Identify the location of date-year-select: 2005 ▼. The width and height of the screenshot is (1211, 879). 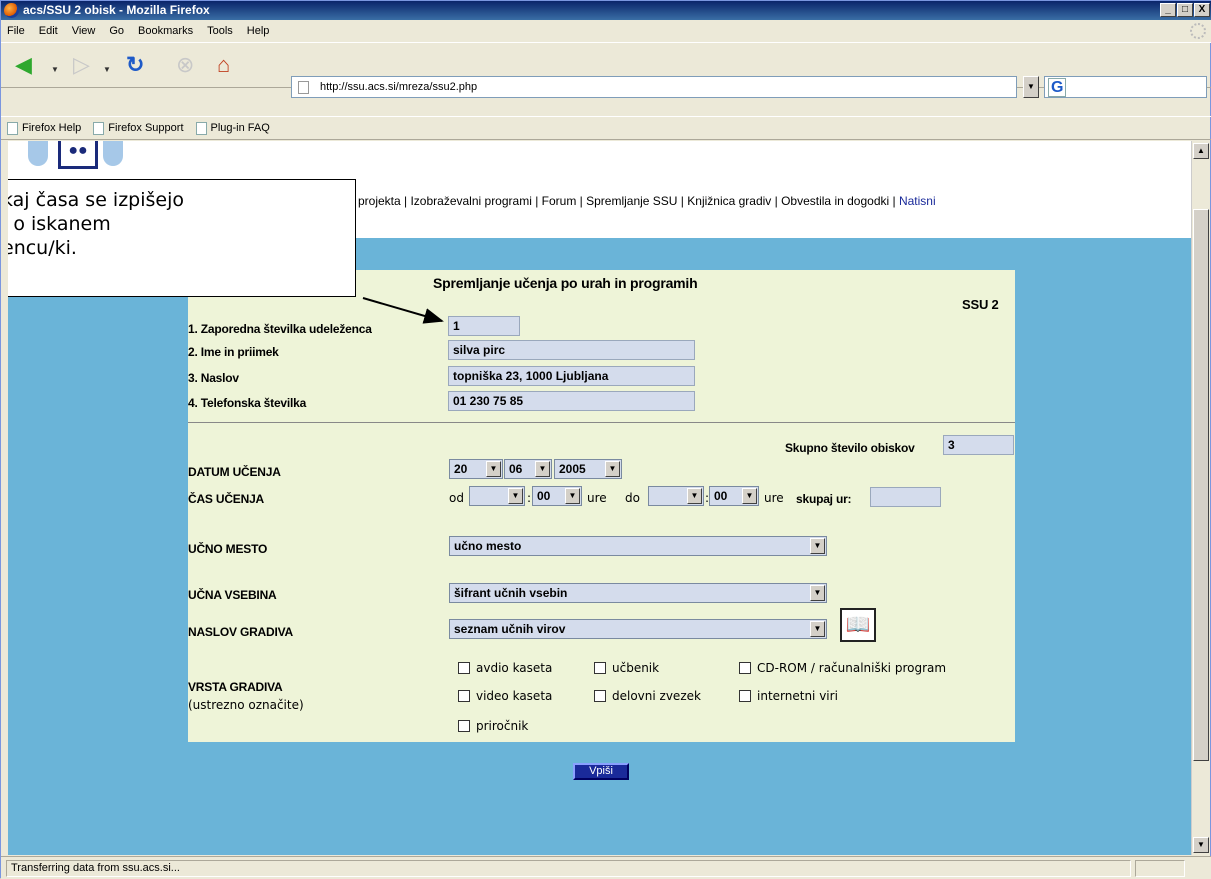
(588, 469).